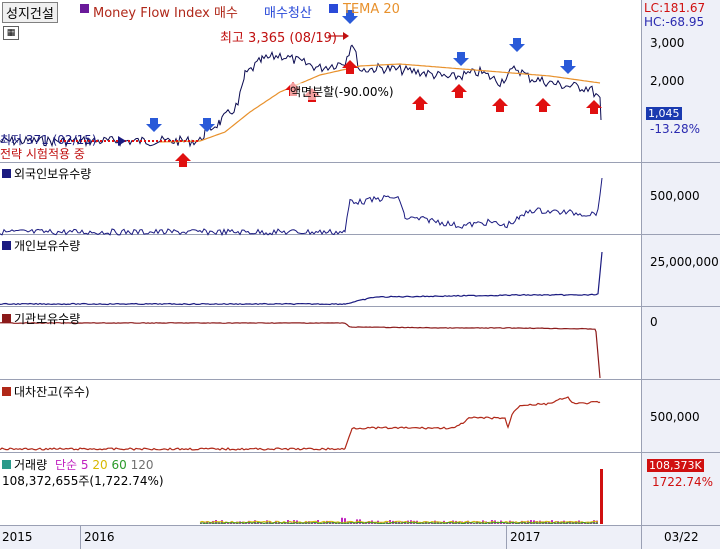  I want to click on tema-legend-swatch, so click(333, 8).